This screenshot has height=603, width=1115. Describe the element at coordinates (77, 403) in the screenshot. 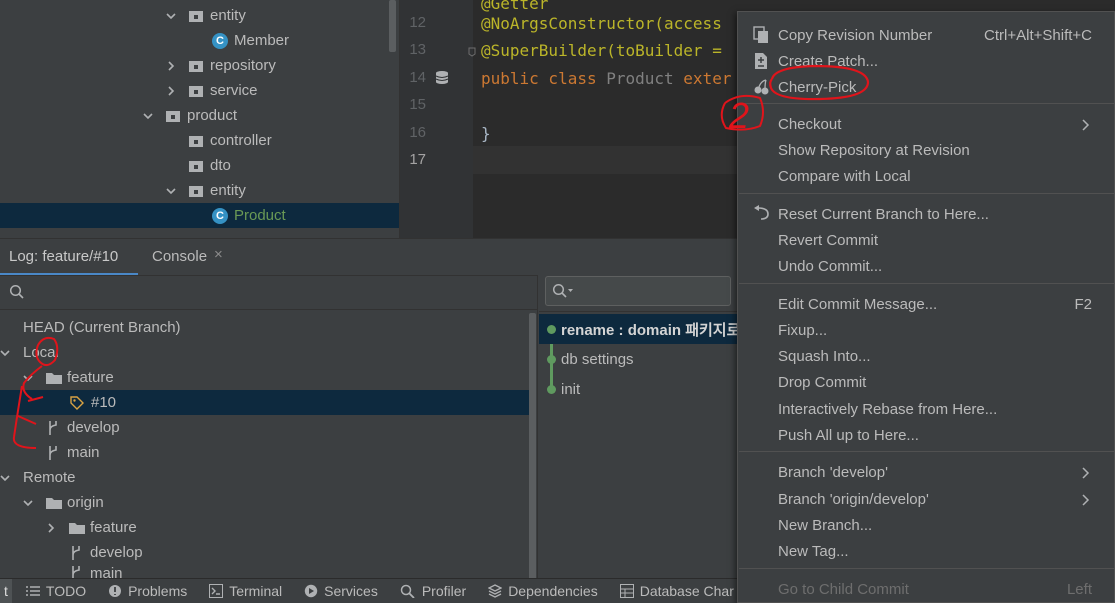

I see `tag-icon` at that location.